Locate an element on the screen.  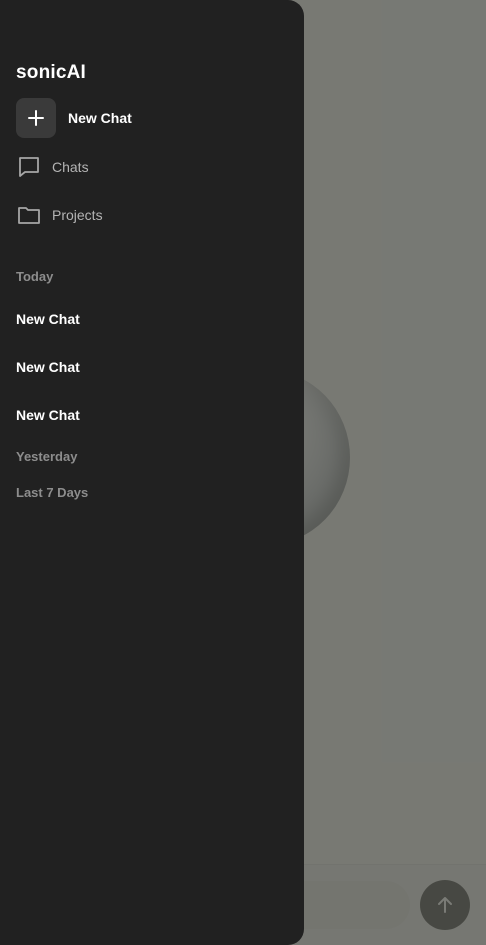
sidebar-item-chats: Chats is located at coordinates (52, 167).